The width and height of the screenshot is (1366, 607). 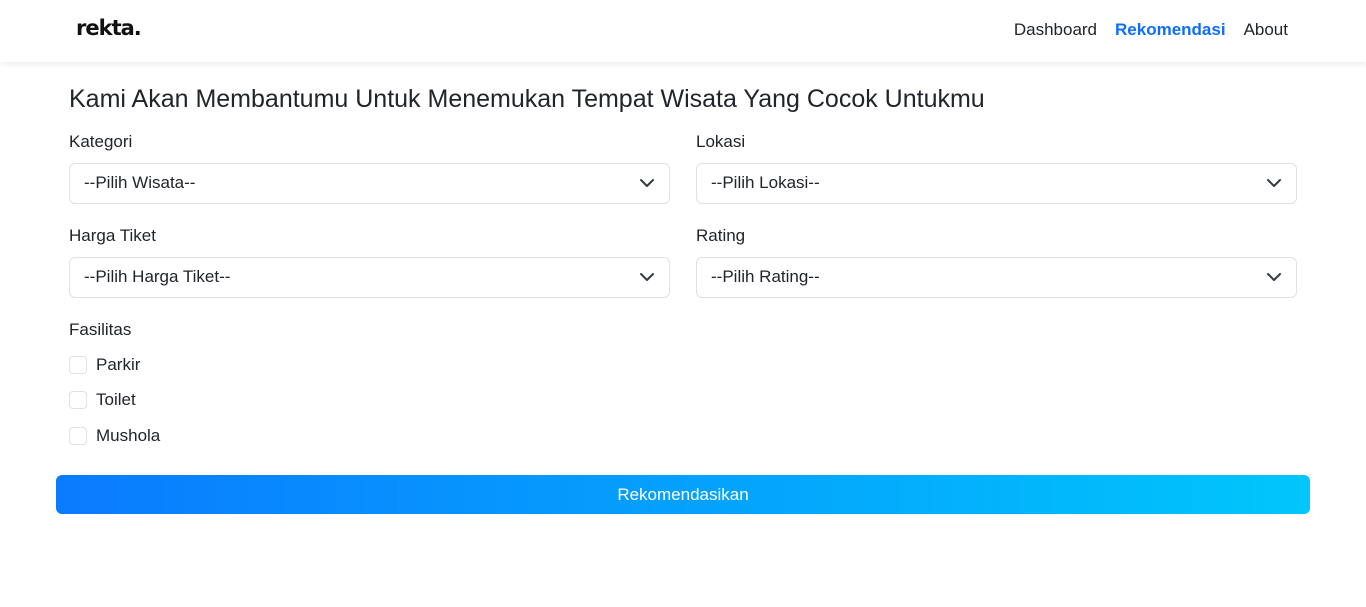 I want to click on lokasi-select-value: --Pilih Lokasi--, so click(x=765, y=182).